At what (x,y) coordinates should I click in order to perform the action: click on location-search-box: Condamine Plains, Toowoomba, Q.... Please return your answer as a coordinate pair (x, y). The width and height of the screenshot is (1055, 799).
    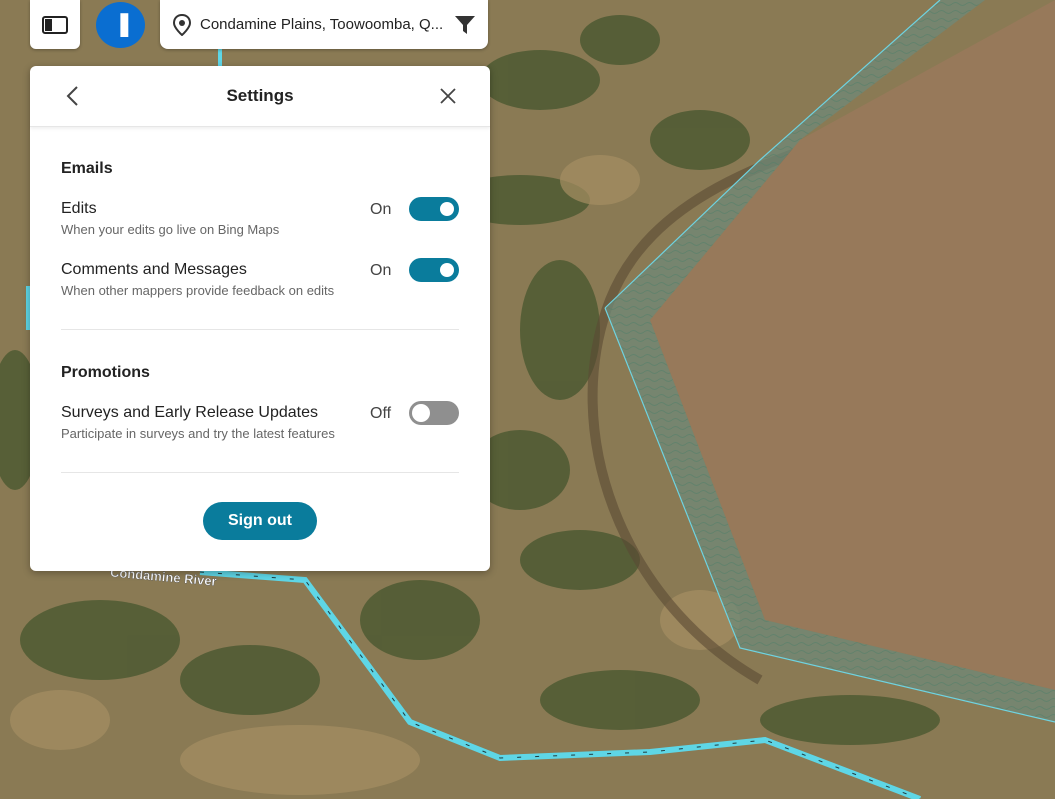
    Looking at the image, I should click on (324, 24).